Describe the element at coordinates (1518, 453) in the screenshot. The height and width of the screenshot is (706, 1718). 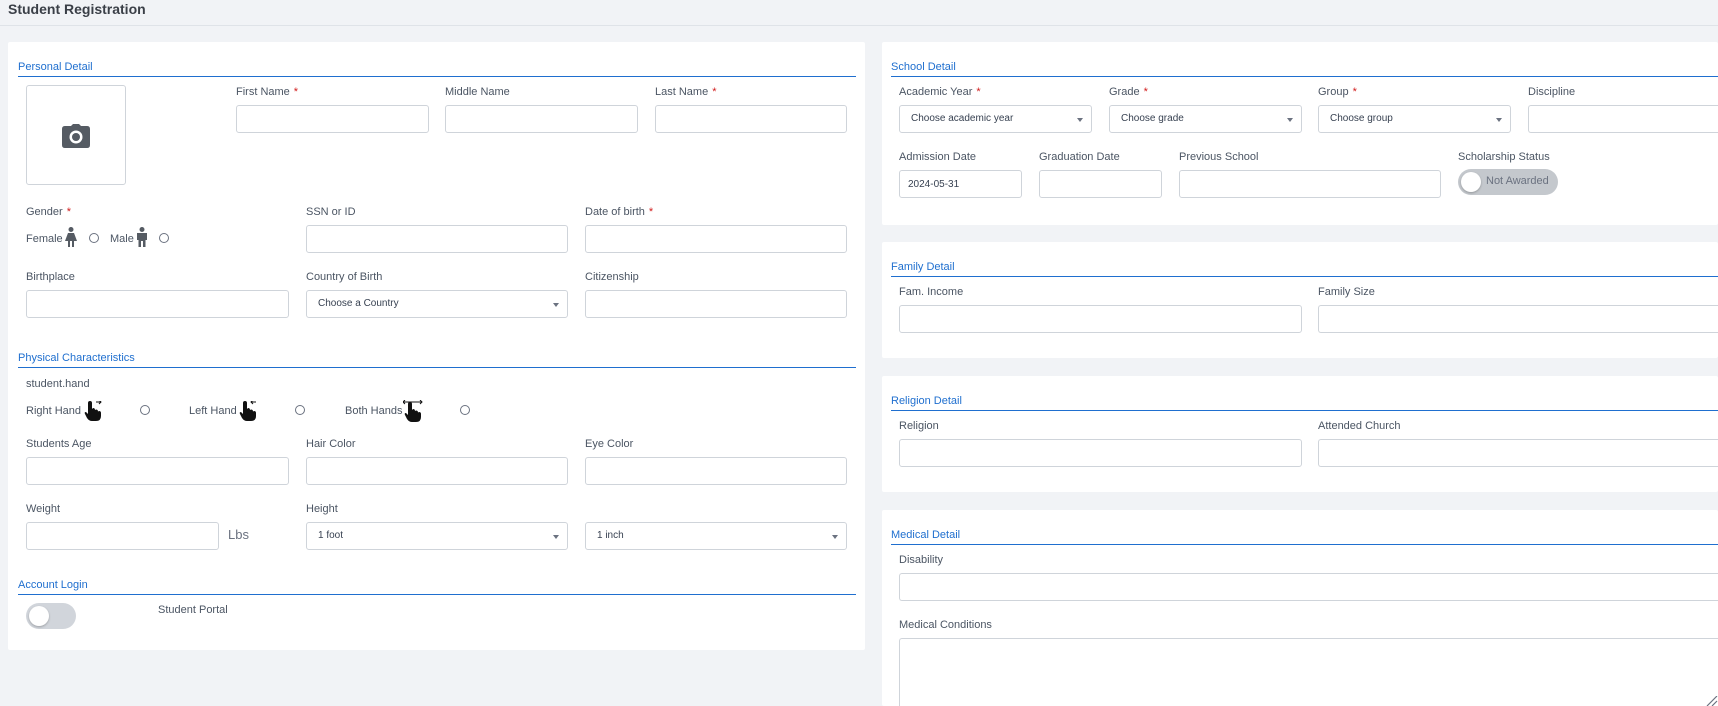
I see `attended-church-input` at that location.